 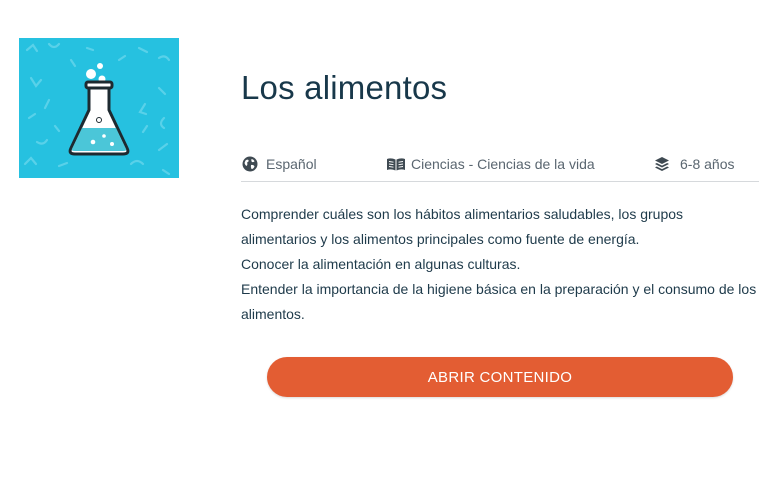 I want to click on flask-icon, so click(x=99, y=108).